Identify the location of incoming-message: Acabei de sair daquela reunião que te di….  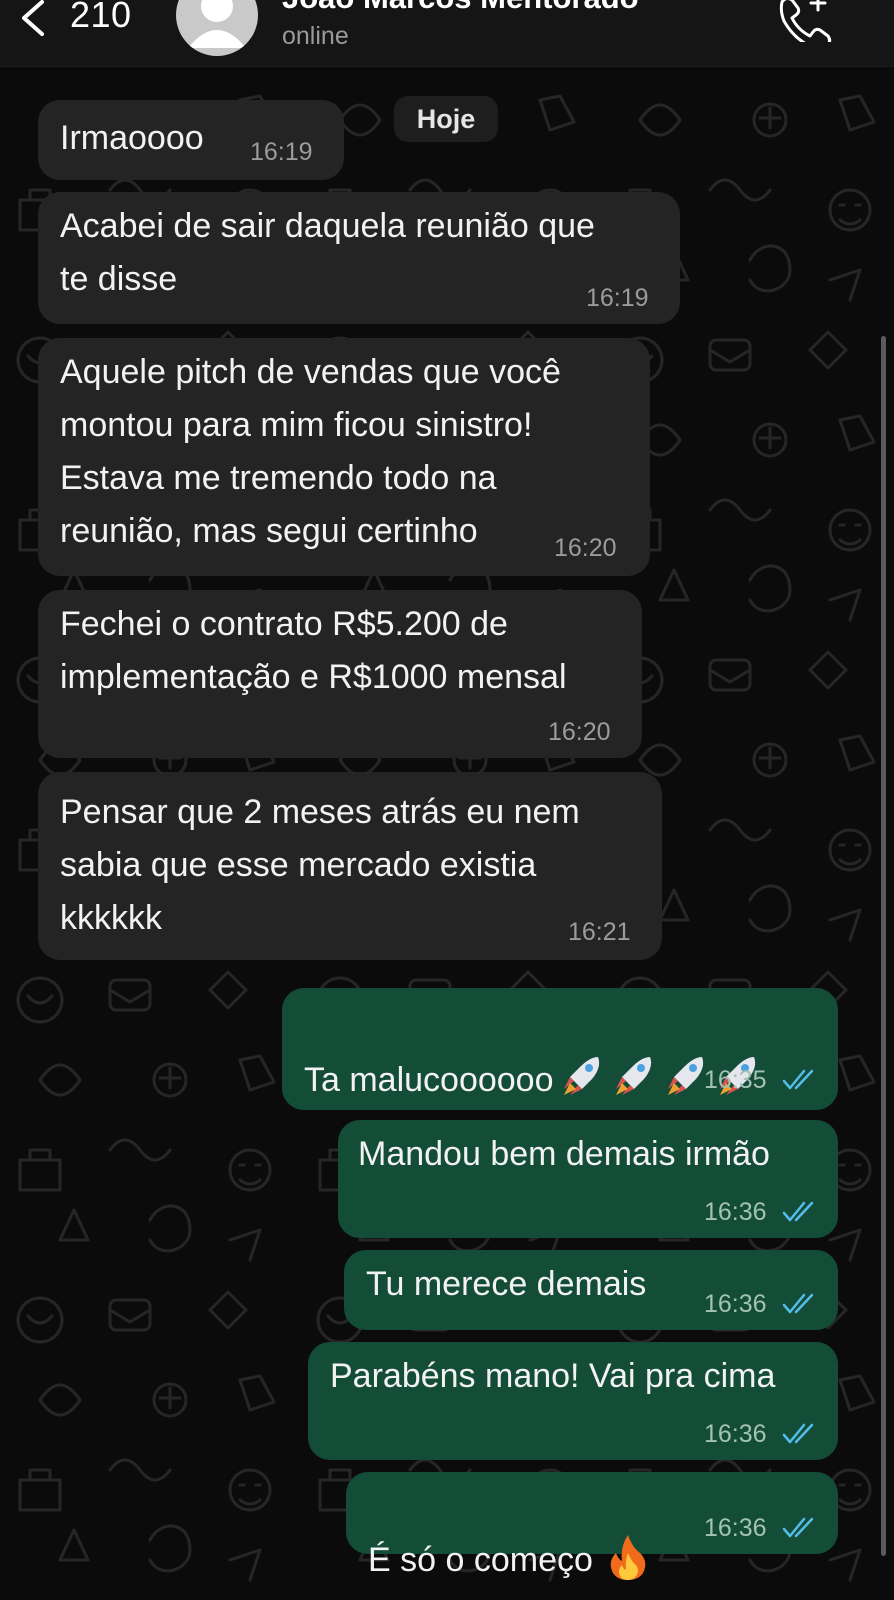
(359, 258).